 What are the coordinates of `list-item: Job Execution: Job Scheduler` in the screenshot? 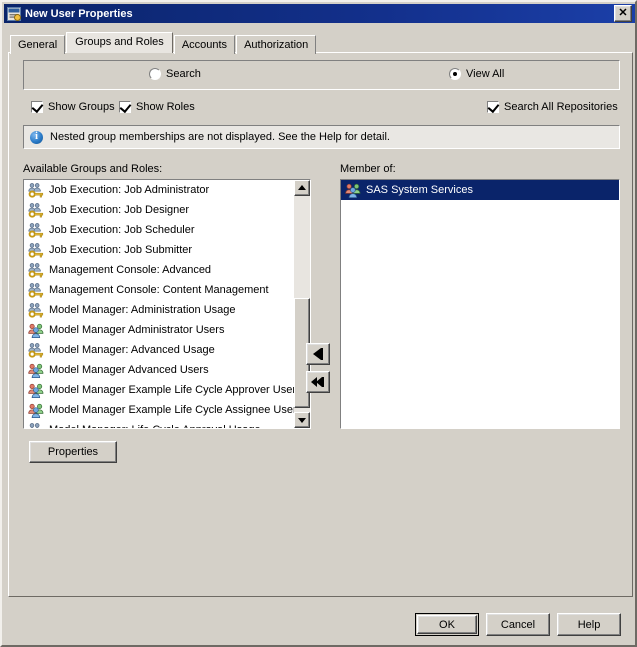 It's located at (159, 230).